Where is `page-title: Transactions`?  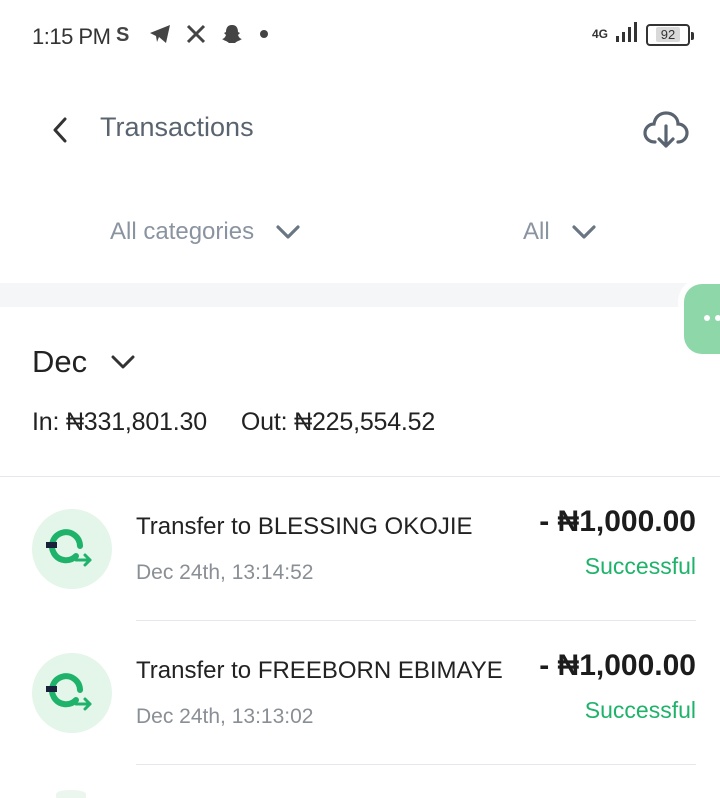 page-title: Transactions is located at coordinates (177, 127).